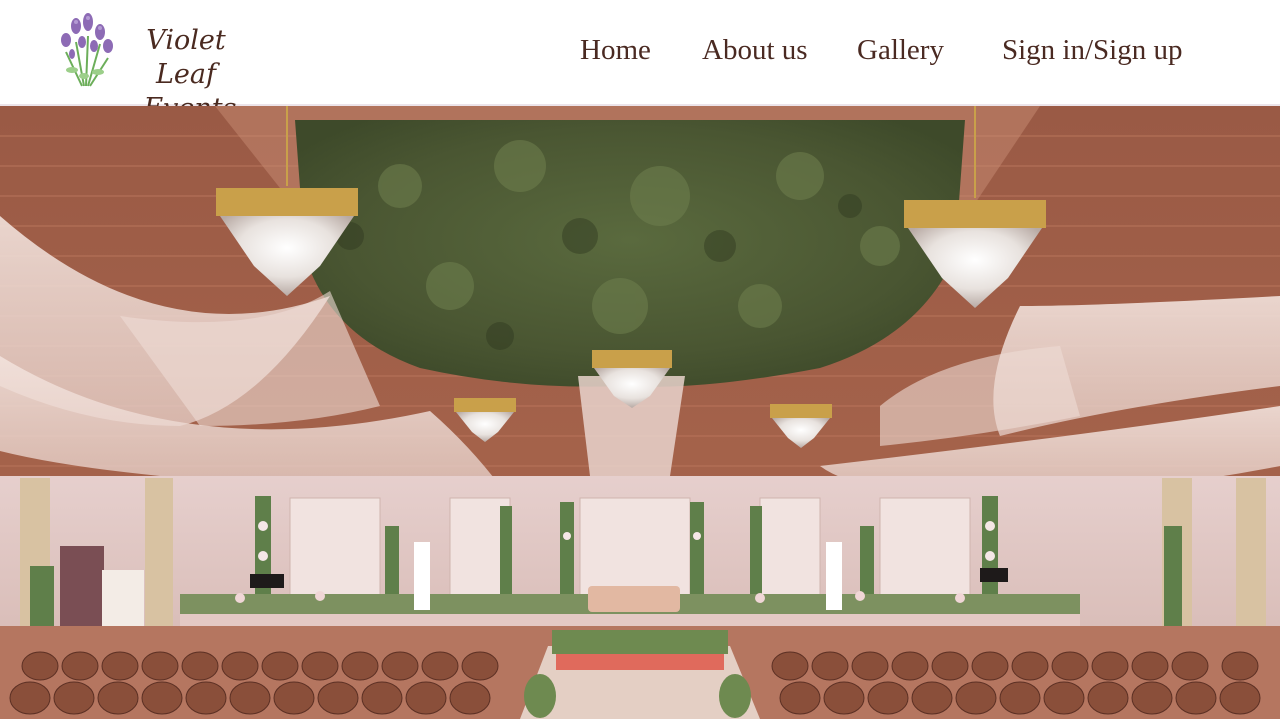 The height and width of the screenshot is (719, 1280). I want to click on nav-home: Home, so click(615, 50).